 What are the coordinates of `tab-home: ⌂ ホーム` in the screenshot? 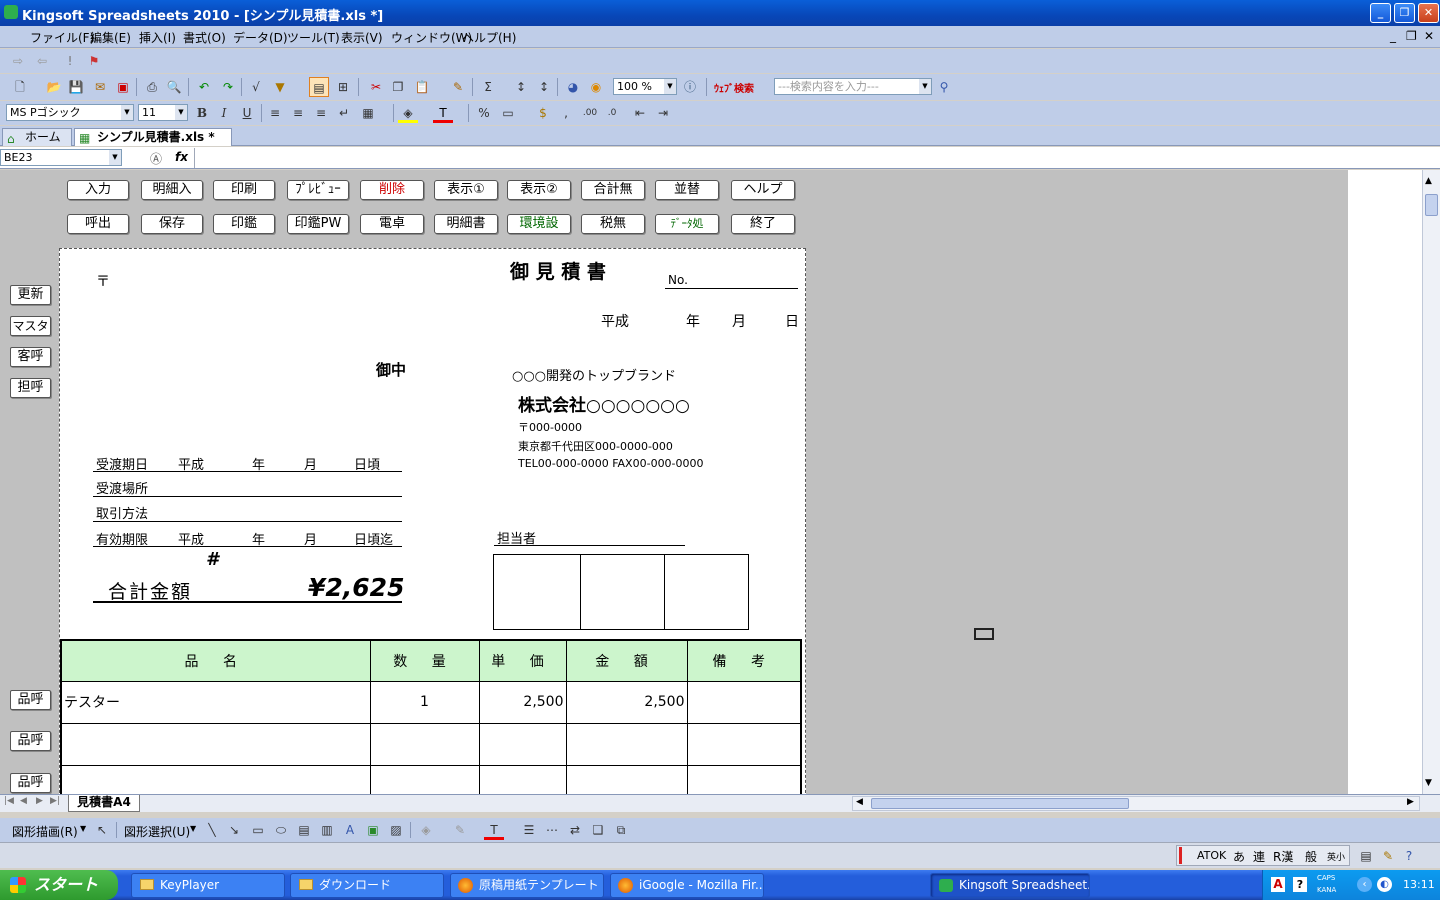 It's located at (37, 137).